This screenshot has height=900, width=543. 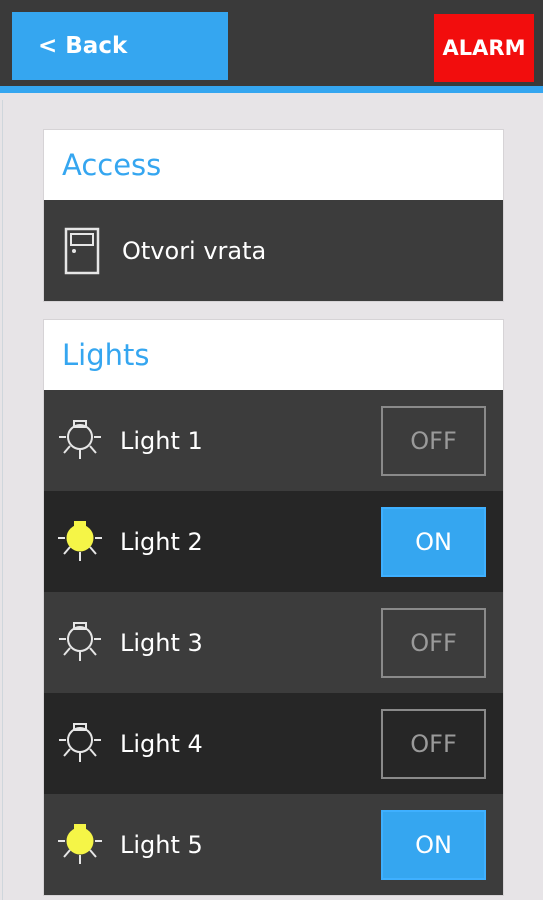 I want to click on light-3-toggle: OFF, so click(x=433, y=643).